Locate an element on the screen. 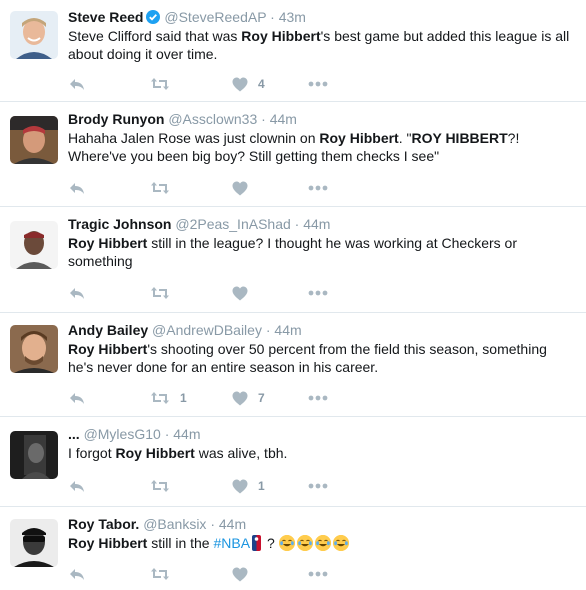 This screenshot has height=590, width=586. username: @MylesG10 is located at coordinates (122, 434).